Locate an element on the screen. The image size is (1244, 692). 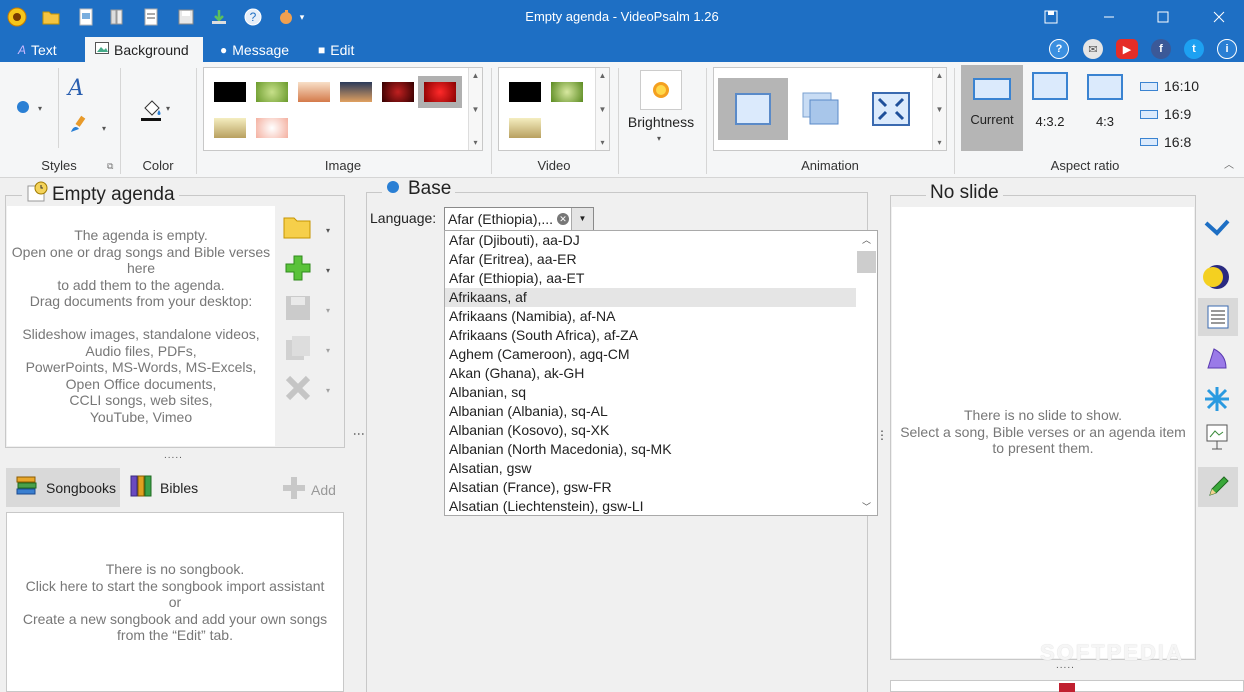
thumb-city is located at coordinates (356, 92).